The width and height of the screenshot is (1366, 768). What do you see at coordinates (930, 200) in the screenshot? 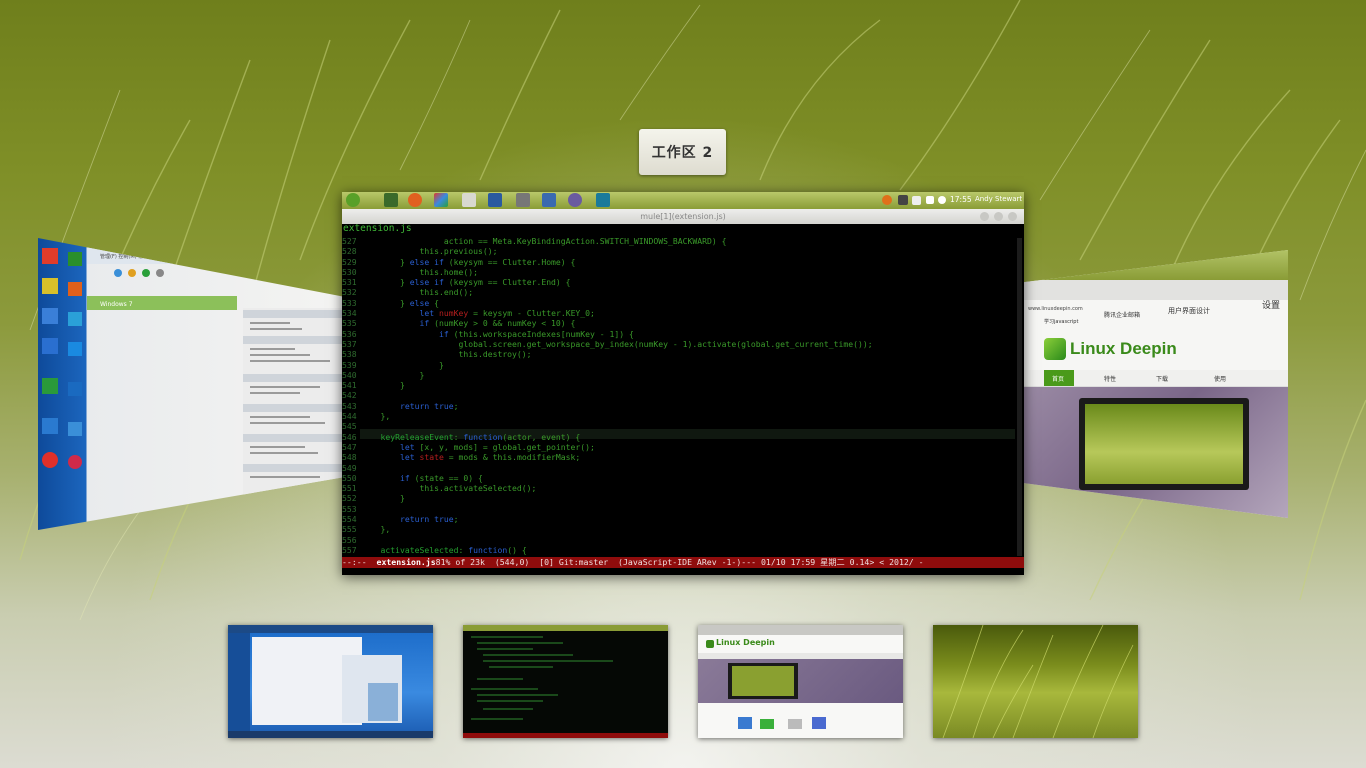
I see `pen-icon` at bounding box center [930, 200].